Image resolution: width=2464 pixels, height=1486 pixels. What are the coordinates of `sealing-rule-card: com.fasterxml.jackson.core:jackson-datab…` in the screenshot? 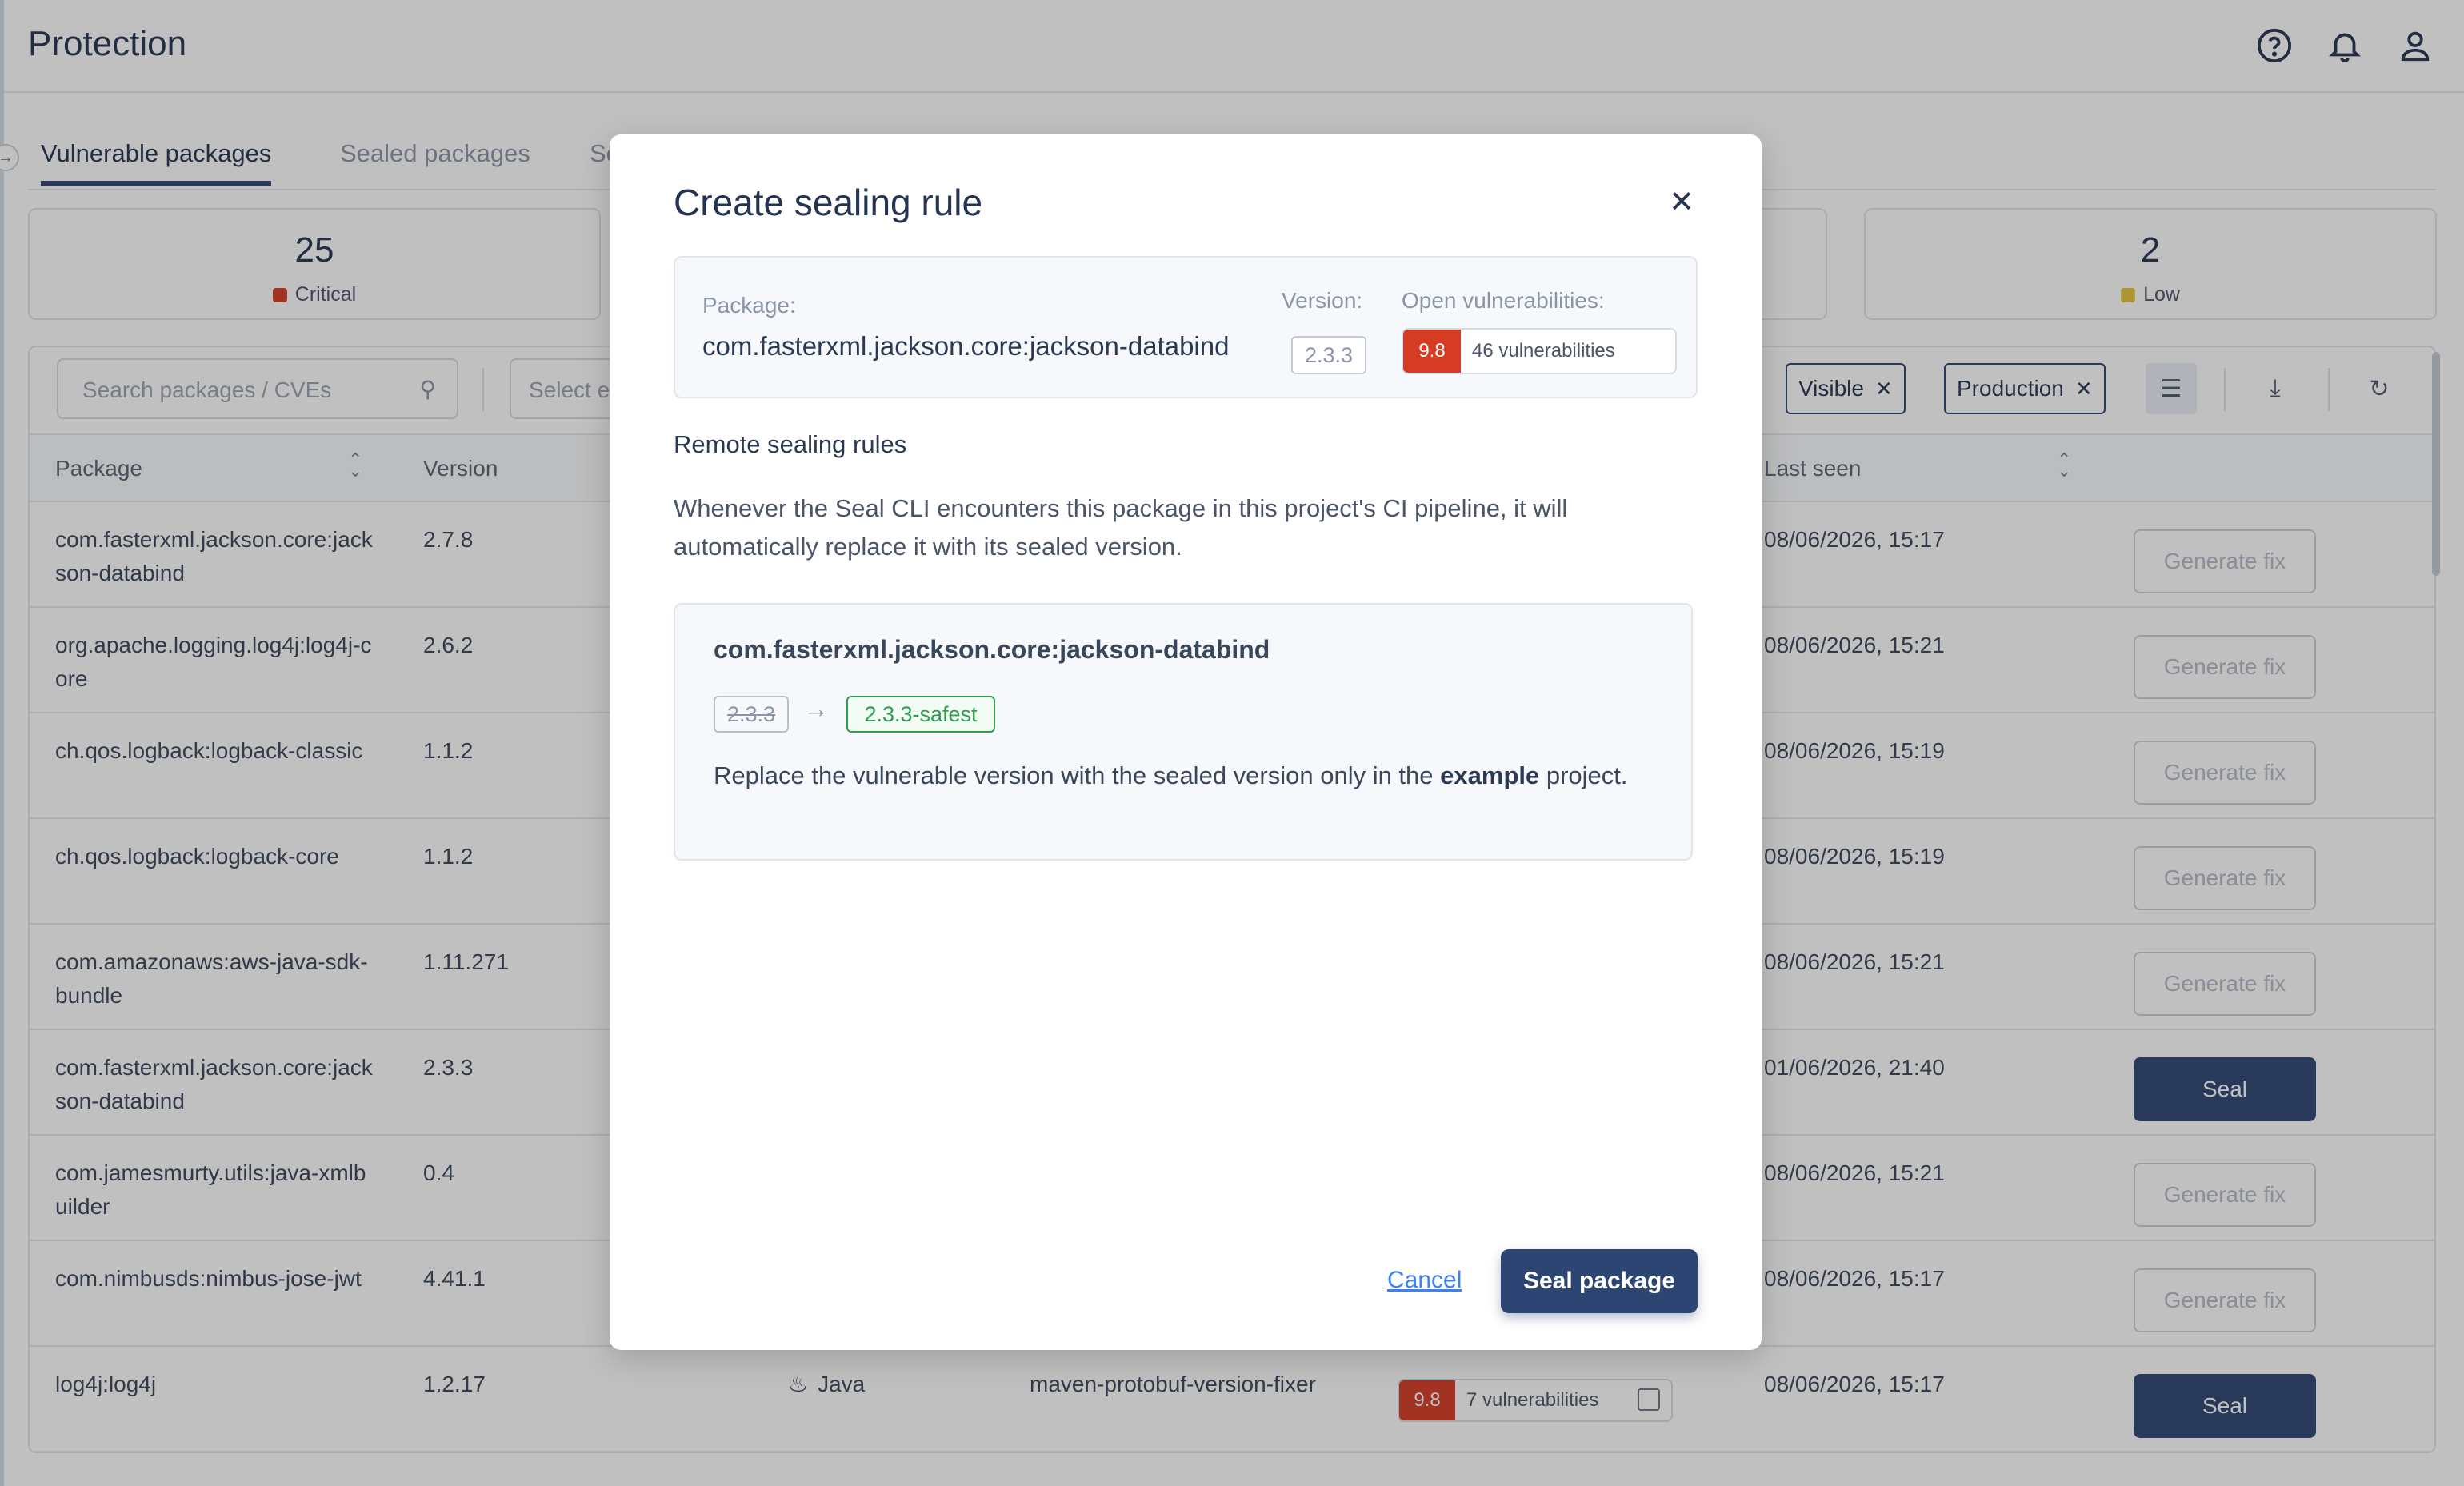 It's located at (1183, 732).